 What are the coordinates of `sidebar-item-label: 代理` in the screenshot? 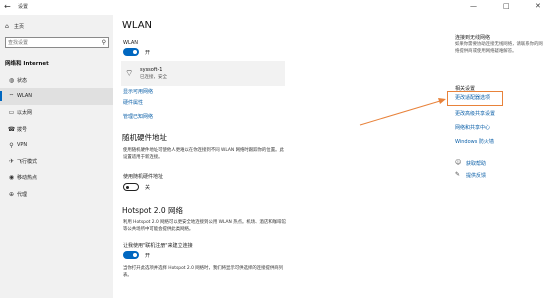 It's located at (22, 194).